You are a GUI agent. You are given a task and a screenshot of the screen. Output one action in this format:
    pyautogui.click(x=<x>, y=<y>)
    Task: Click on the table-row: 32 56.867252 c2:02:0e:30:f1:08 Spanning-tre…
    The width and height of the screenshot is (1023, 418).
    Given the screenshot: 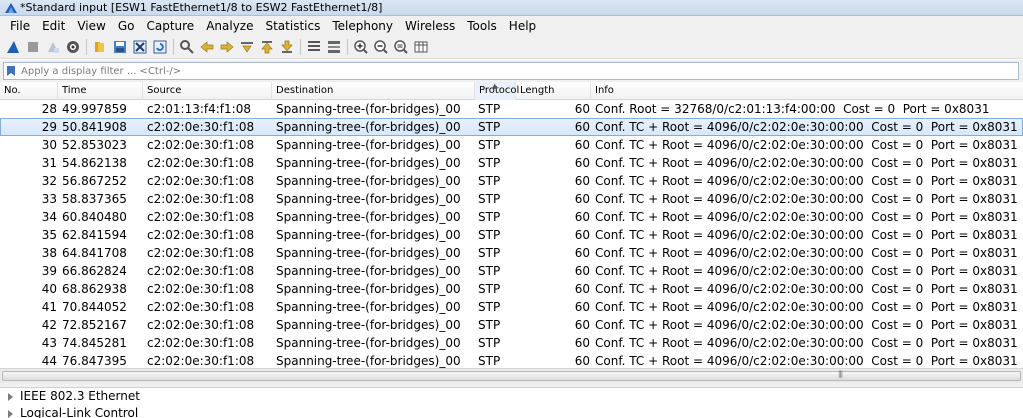 What is the action you would take?
    pyautogui.click(x=511, y=181)
    